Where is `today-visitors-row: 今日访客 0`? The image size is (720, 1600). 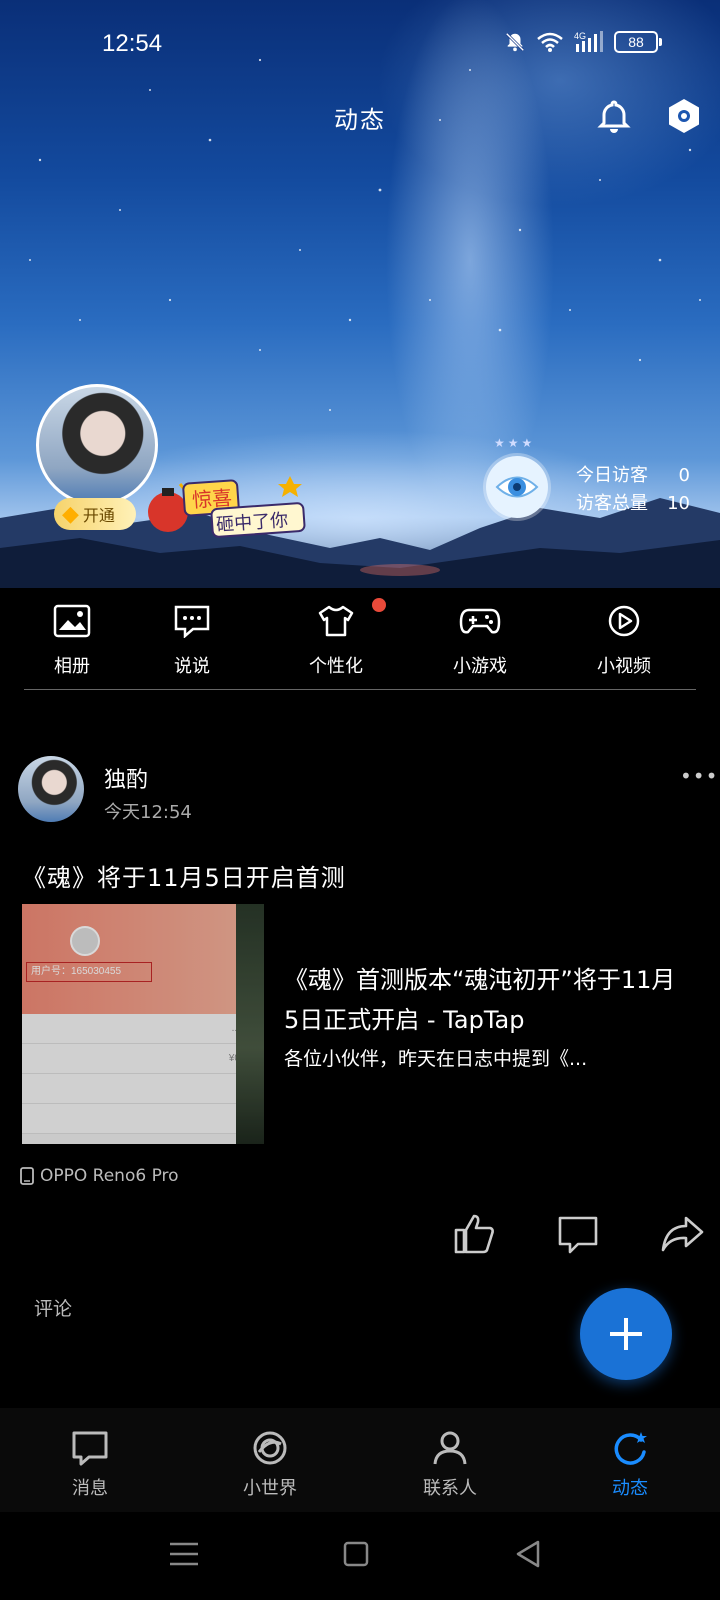 today-visitors-row: 今日访客 0 is located at coordinates (633, 476).